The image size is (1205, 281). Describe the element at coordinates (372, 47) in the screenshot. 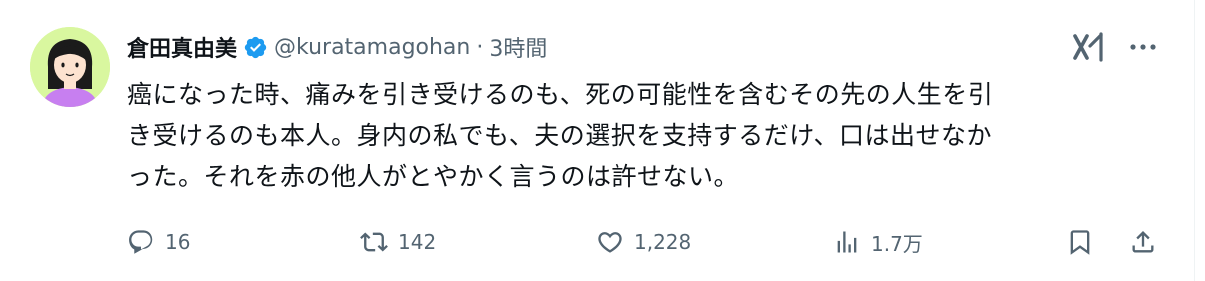

I see `handle: @kuratamagohan` at that location.